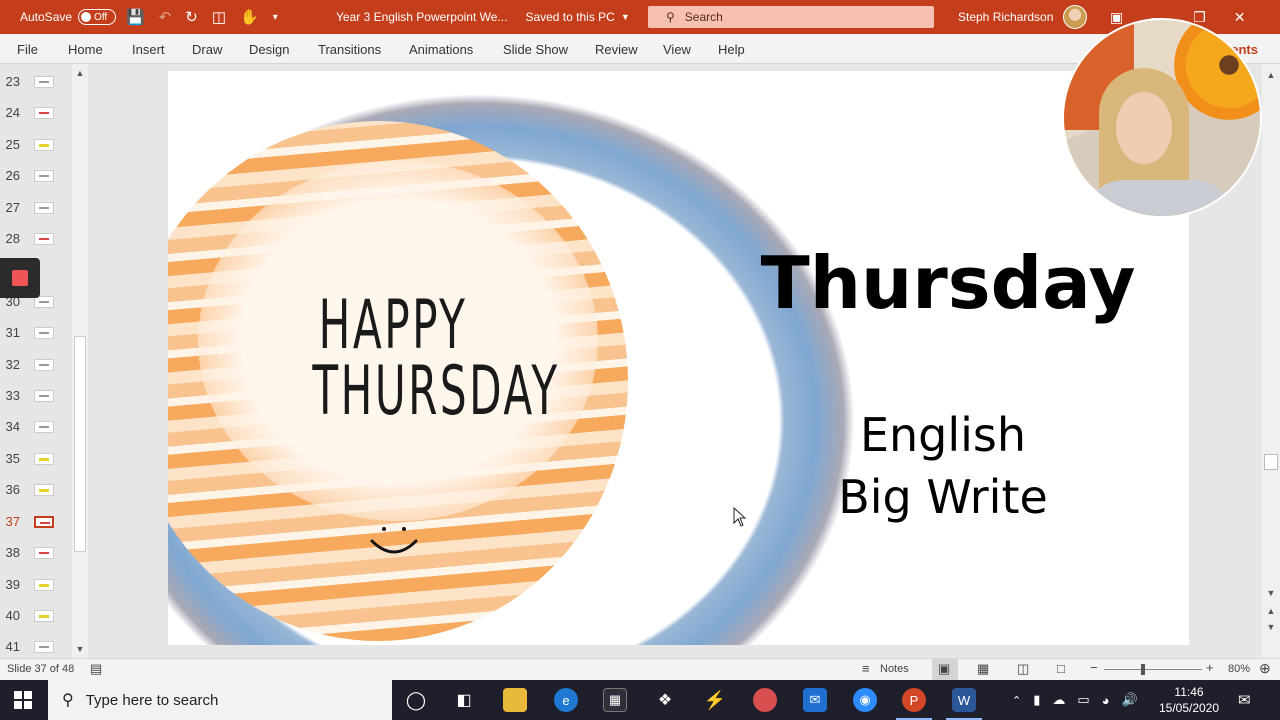 This screenshot has width=1280, height=720. Describe the element at coordinates (35, 395) in the screenshot. I see `slide-thumbnail: 33` at that location.